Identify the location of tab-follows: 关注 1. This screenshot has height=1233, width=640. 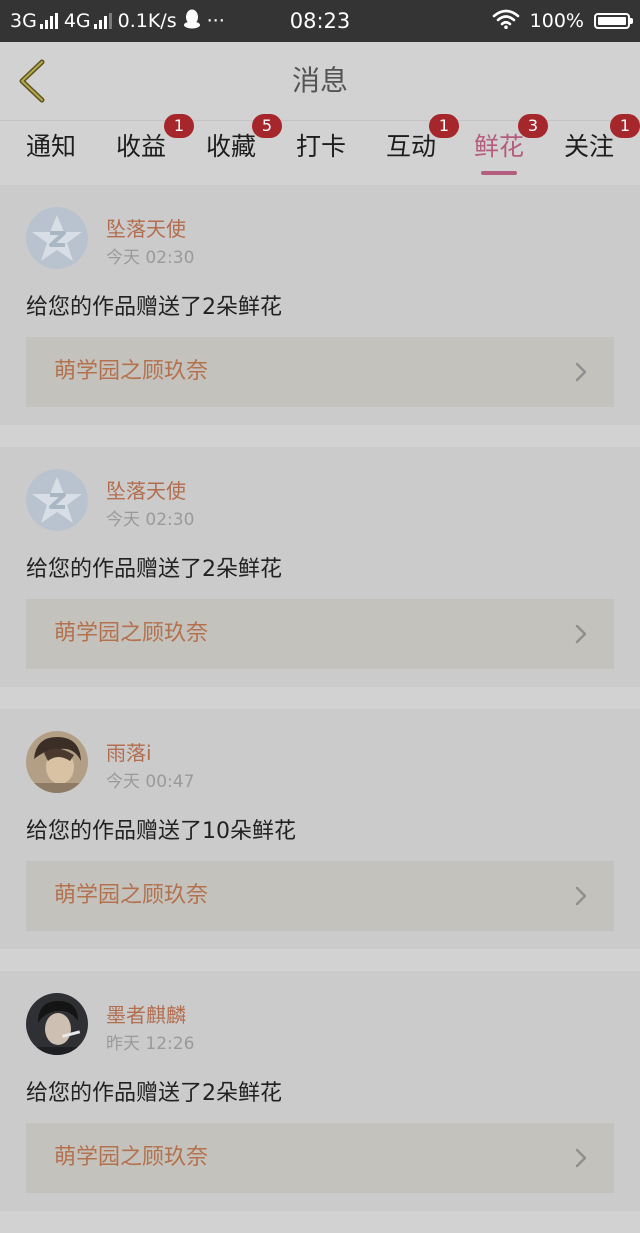
(601, 149).